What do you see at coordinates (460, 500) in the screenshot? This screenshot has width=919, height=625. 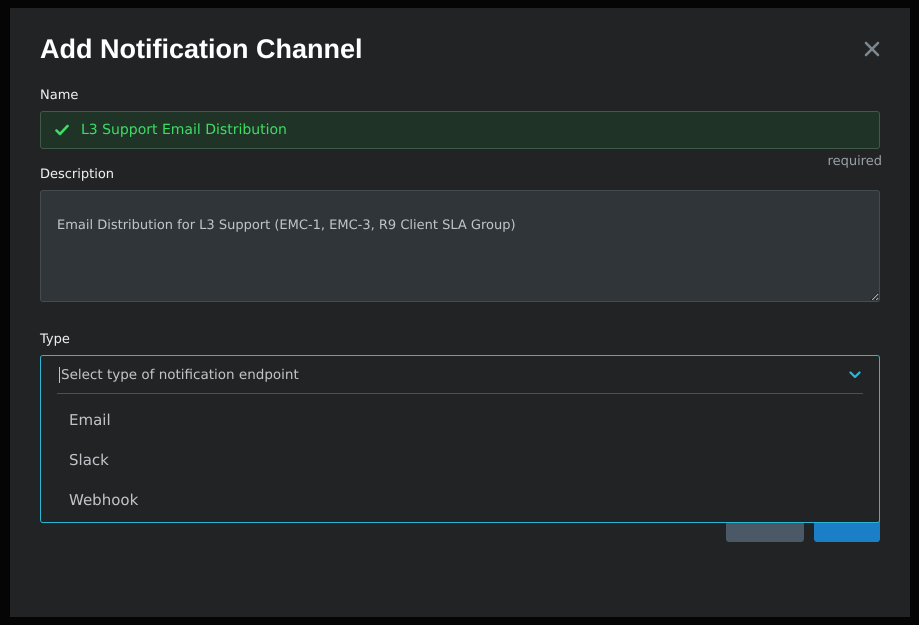 I see `dropdown-option: Webhook` at bounding box center [460, 500].